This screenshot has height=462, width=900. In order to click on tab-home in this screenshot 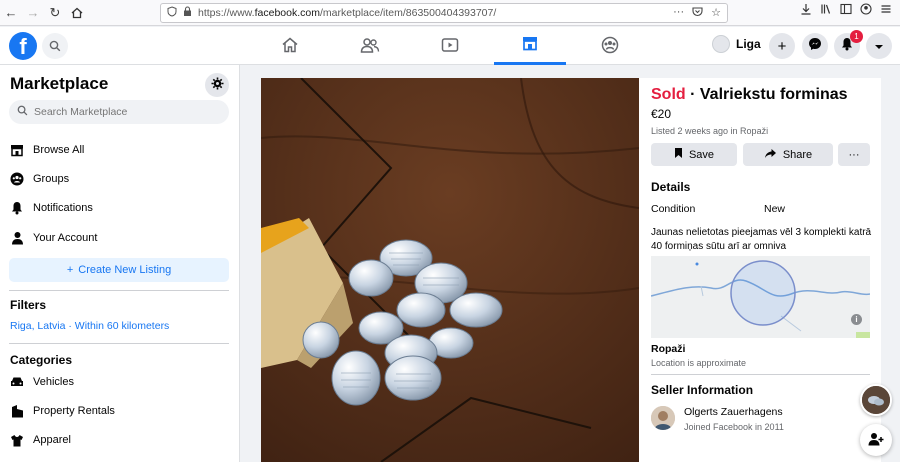, I will do `click(290, 46)`.